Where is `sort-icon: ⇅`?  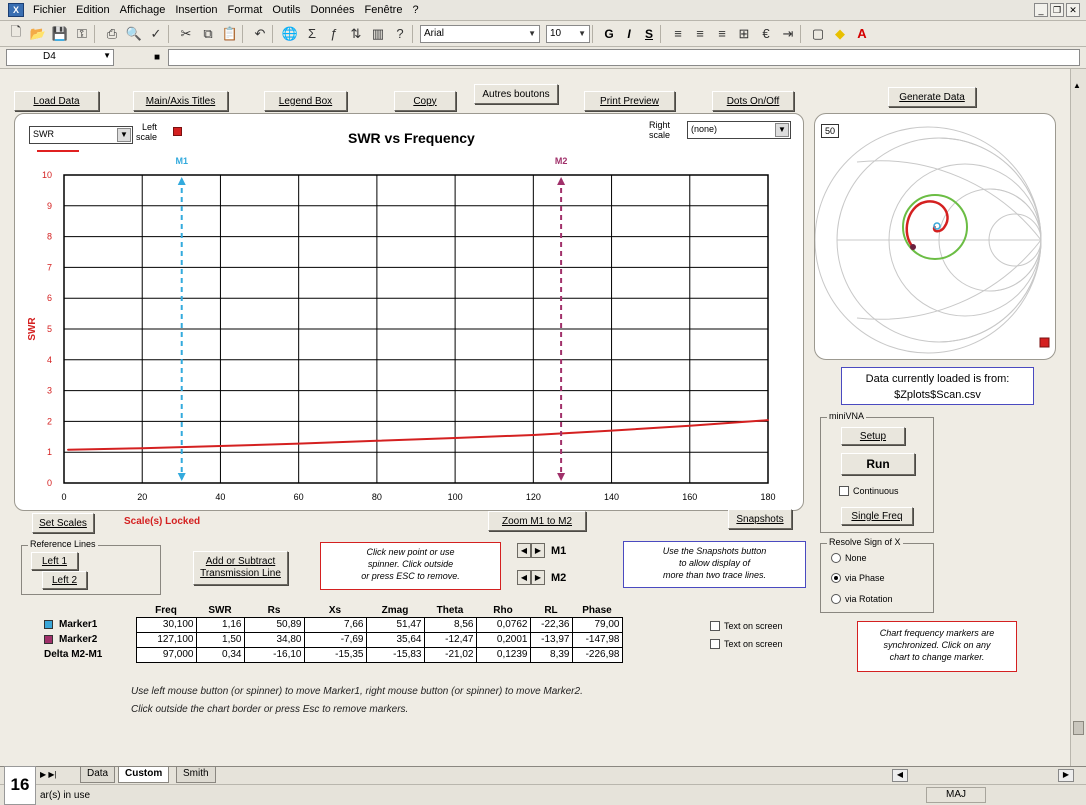
sort-icon: ⇅ is located at coordinates (356, 34).